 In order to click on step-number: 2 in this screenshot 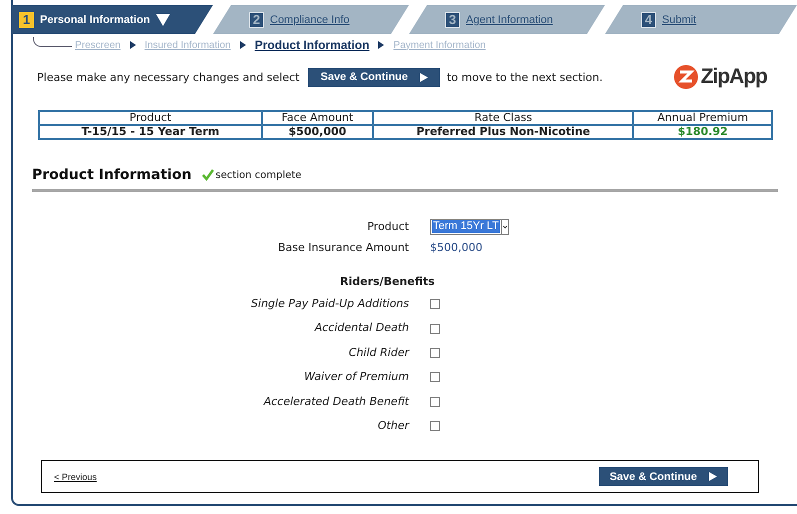, I will do `click(256, 20)`.